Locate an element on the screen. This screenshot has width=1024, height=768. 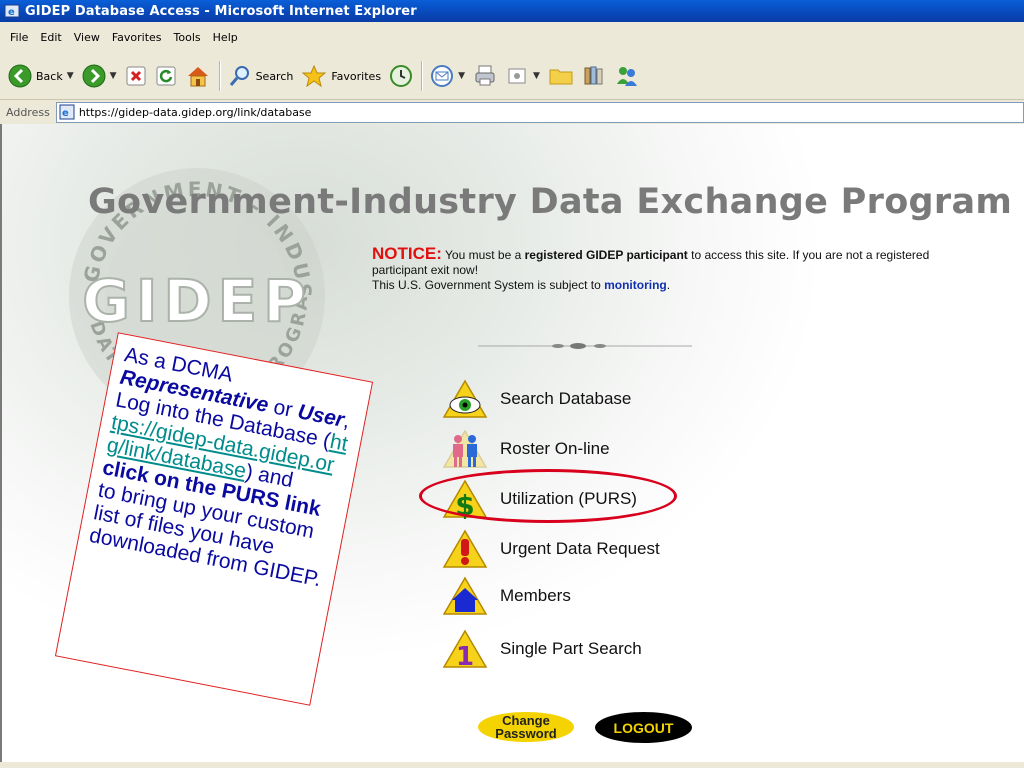
change-password-button: Change Password is located at coordinates (526, 727).